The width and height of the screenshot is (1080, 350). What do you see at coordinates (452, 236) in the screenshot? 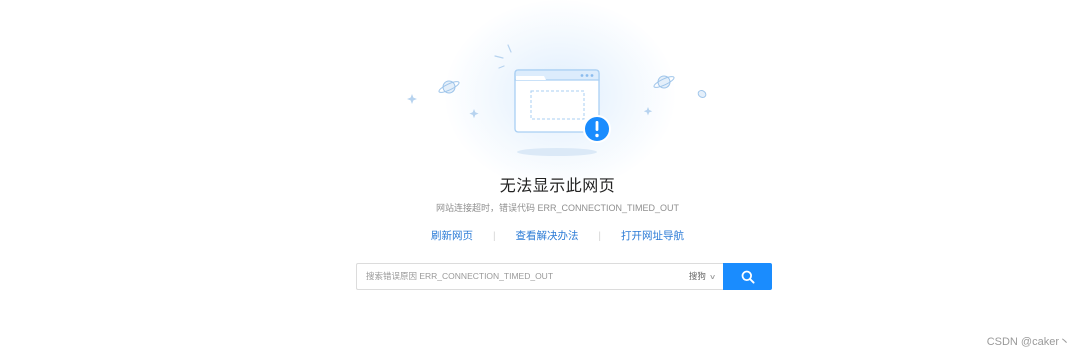
I see `refresh-page-link: 刷新网页` at bounding box center [452, 236].